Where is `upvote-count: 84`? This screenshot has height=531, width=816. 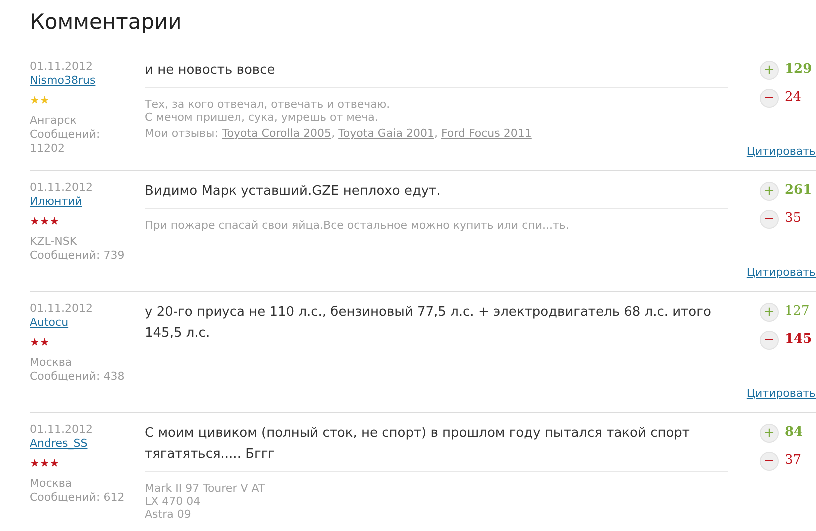 upvote-count: 84 is located at coordinates (794, 433).